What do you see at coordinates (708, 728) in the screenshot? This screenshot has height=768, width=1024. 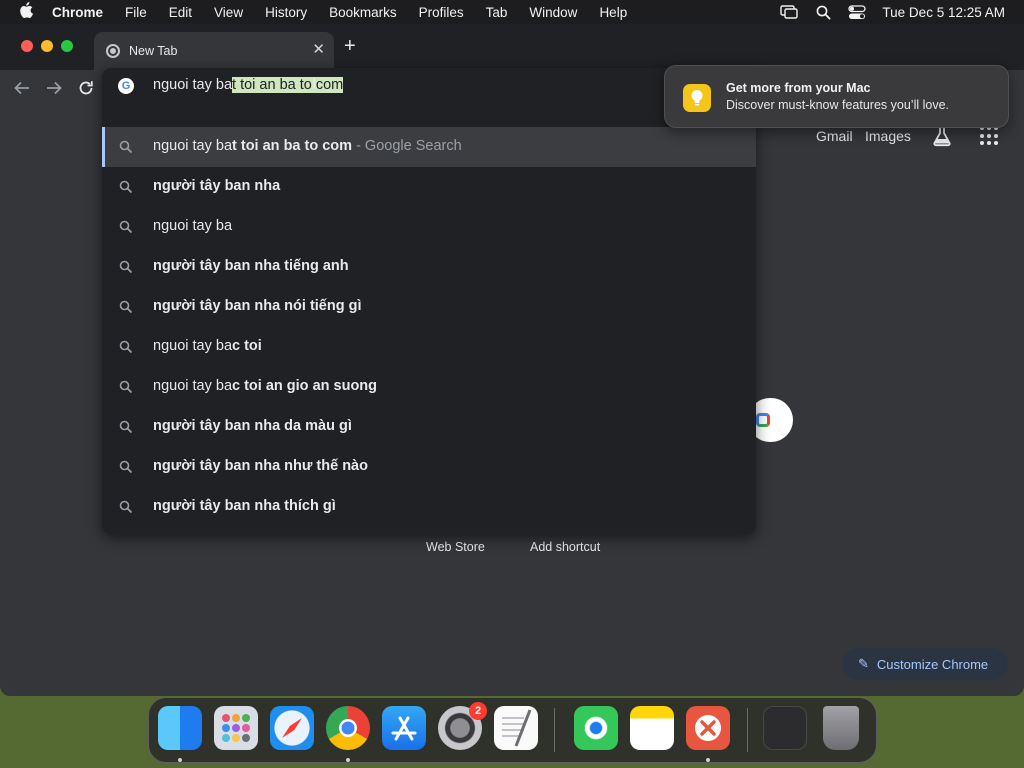 I see `remote-desktop-icon` at bounding box center [708, 728].